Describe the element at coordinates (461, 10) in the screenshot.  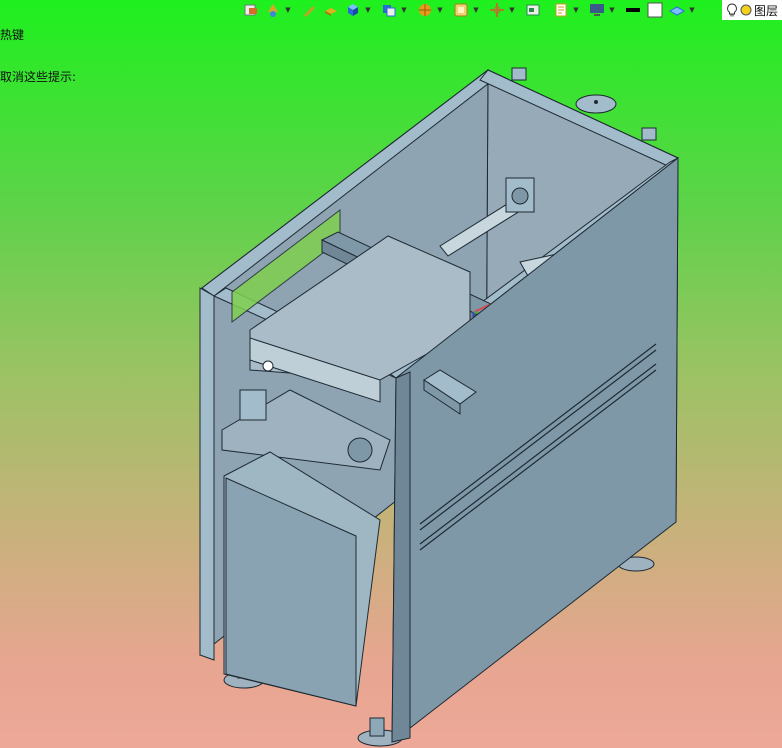
I see `zoom-area-icon` at that location.